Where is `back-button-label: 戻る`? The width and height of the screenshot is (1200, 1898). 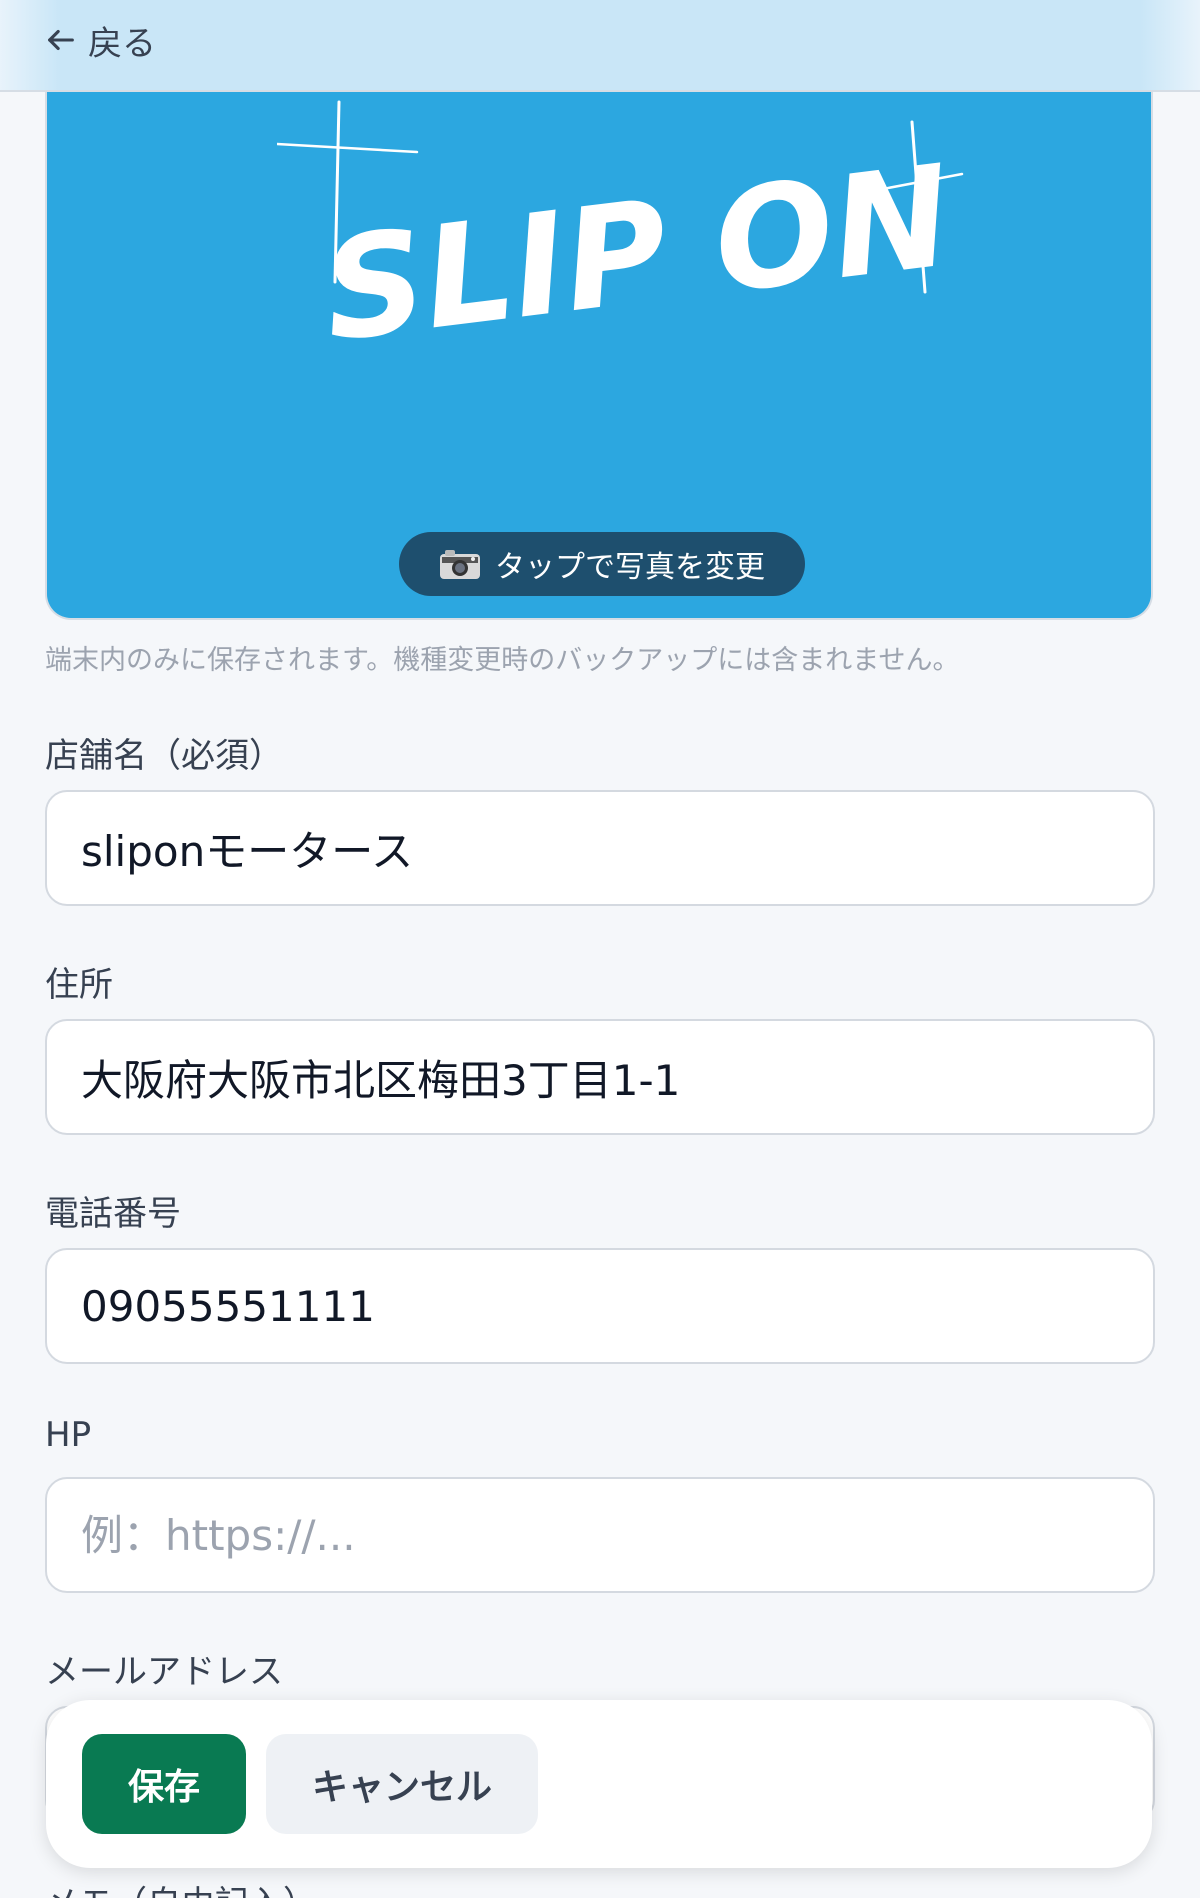
back-button-label: 戻る is located at coordinates (122, 43).